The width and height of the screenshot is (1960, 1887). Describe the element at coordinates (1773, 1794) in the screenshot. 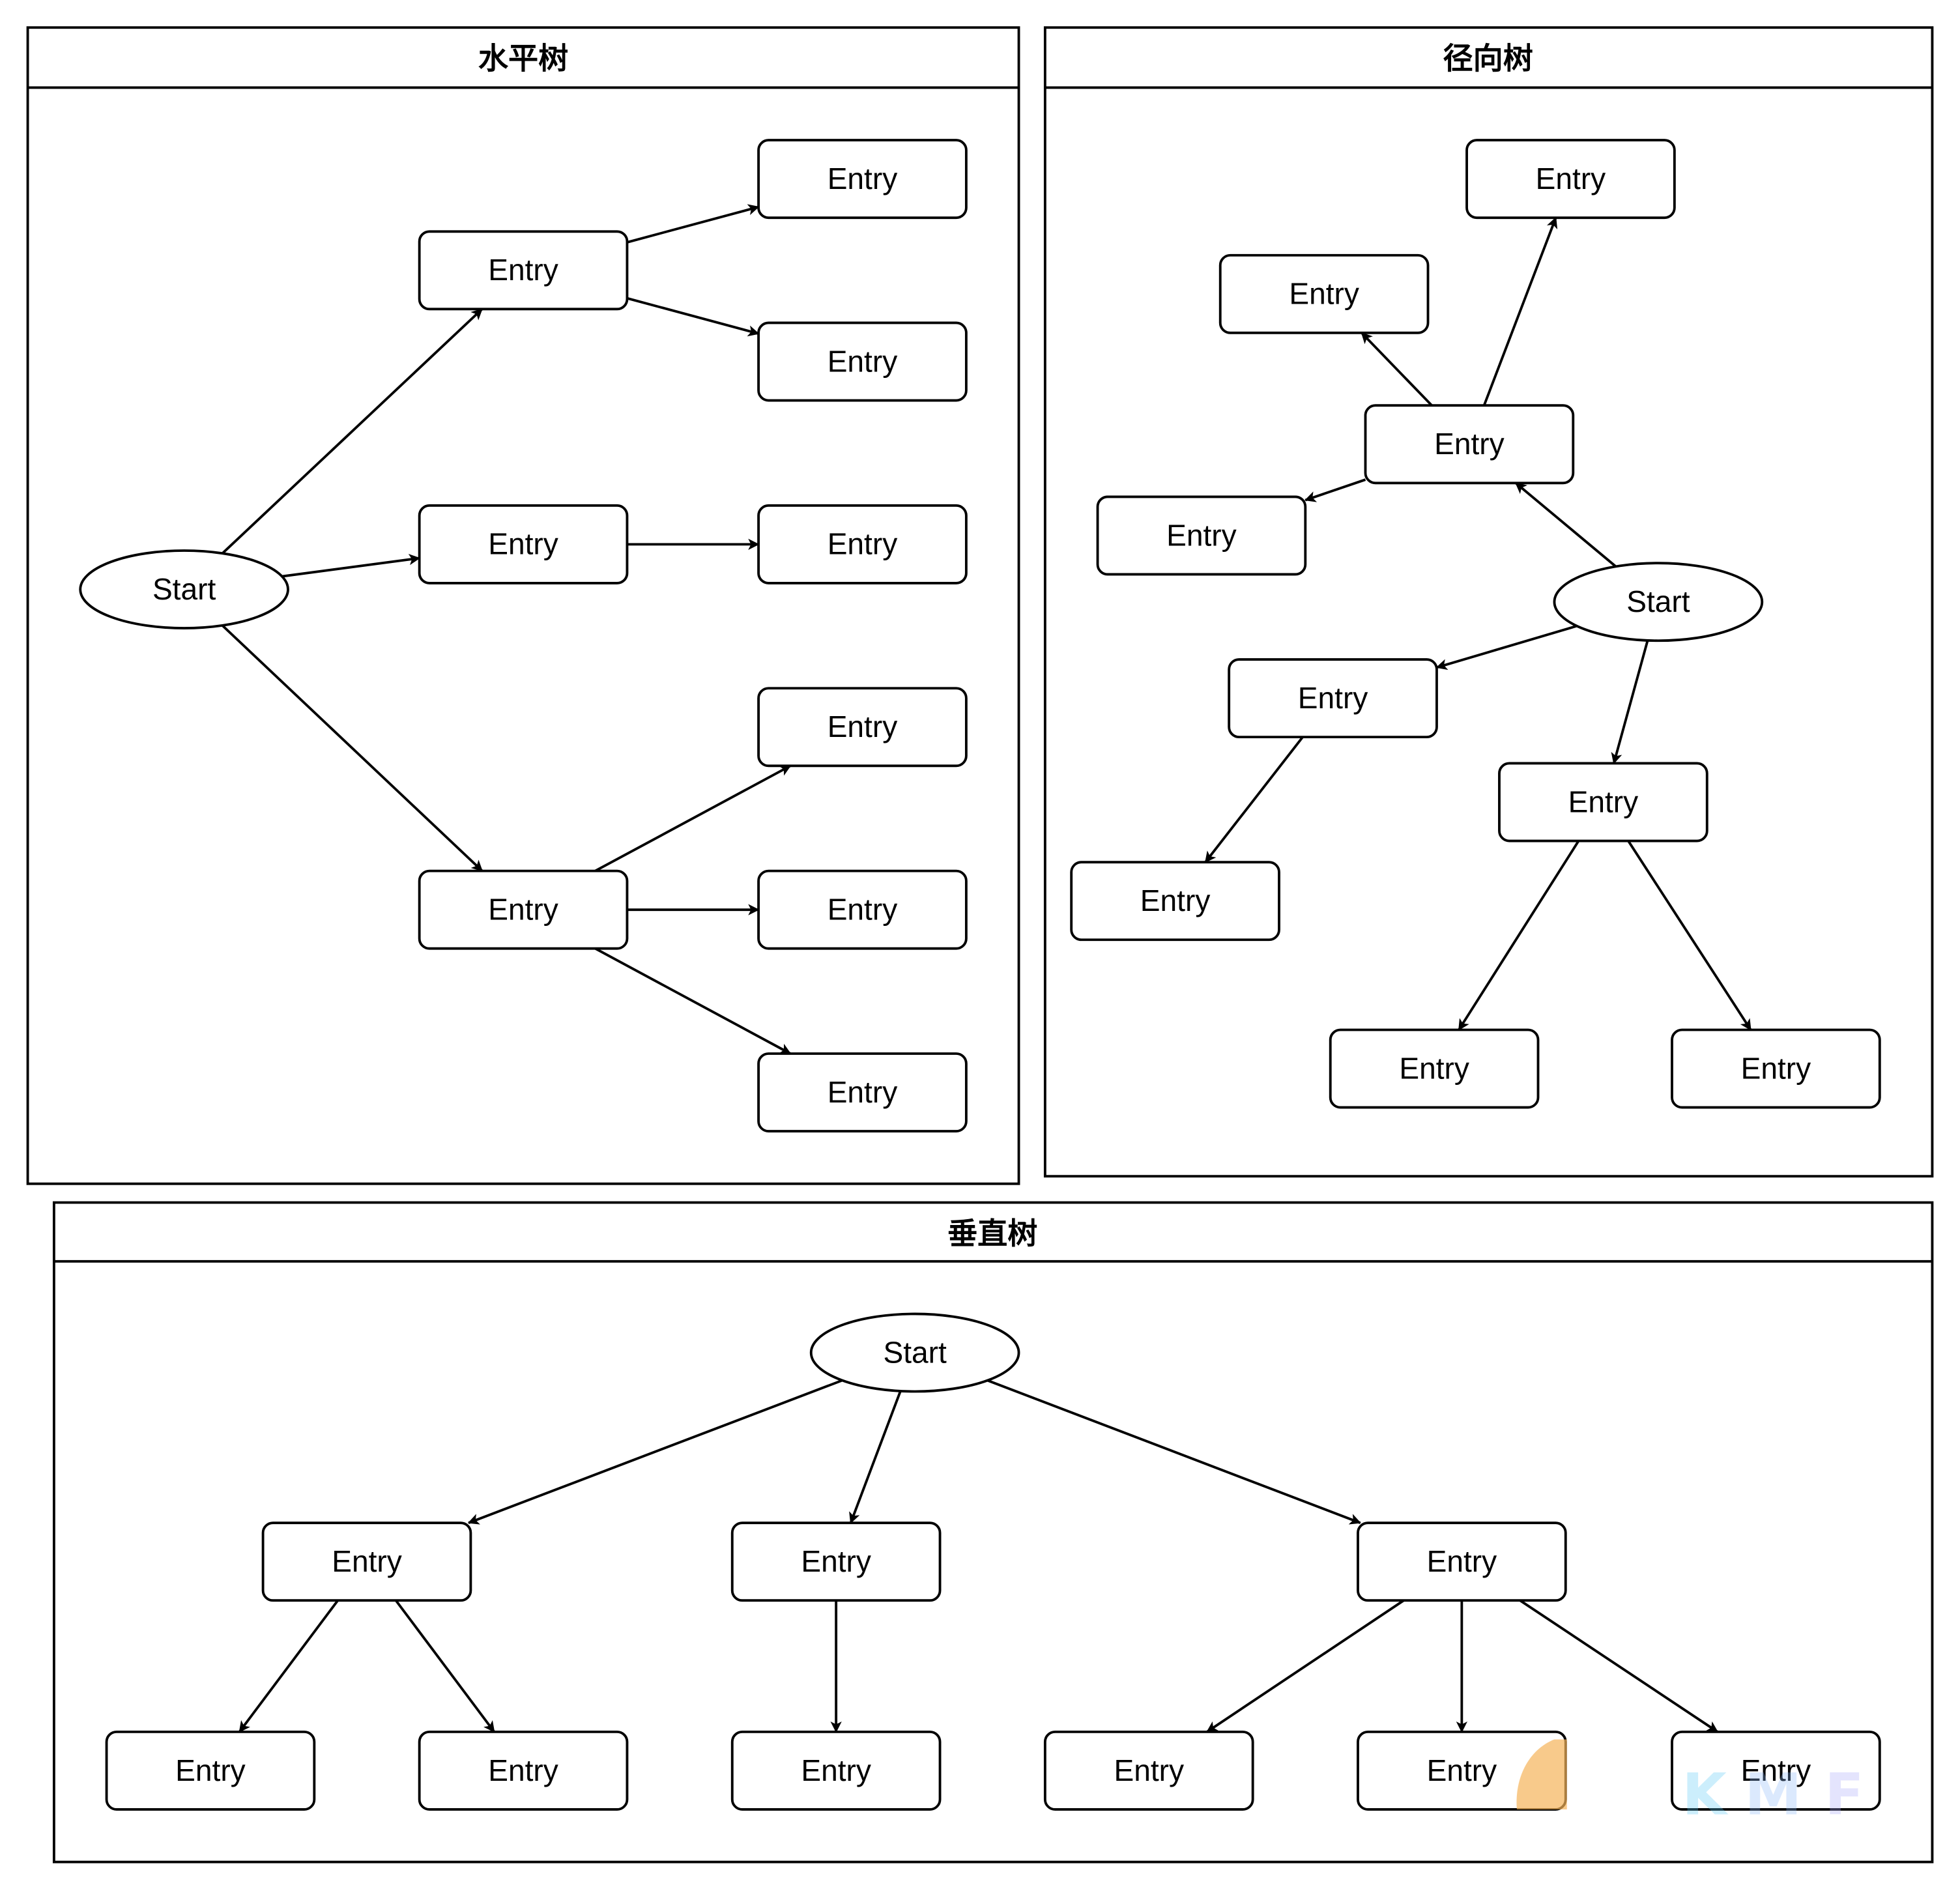

I see `watermark-letter: M` at that location.